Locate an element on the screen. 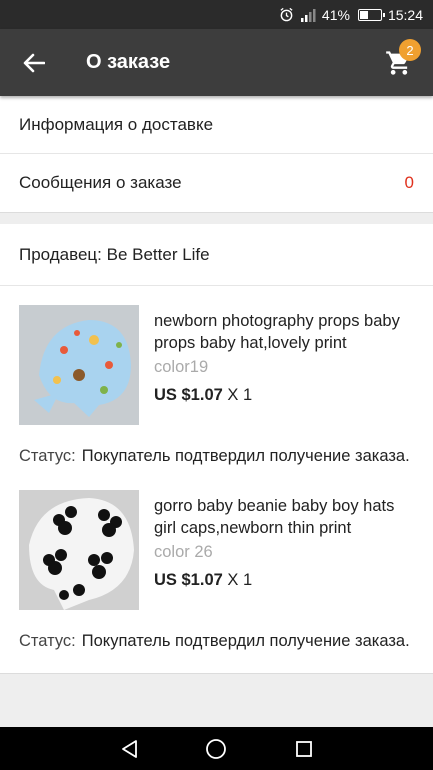 The width and height of the screenshot is (433, 770). arrow-left-icon is located at coordinates (34, 62).